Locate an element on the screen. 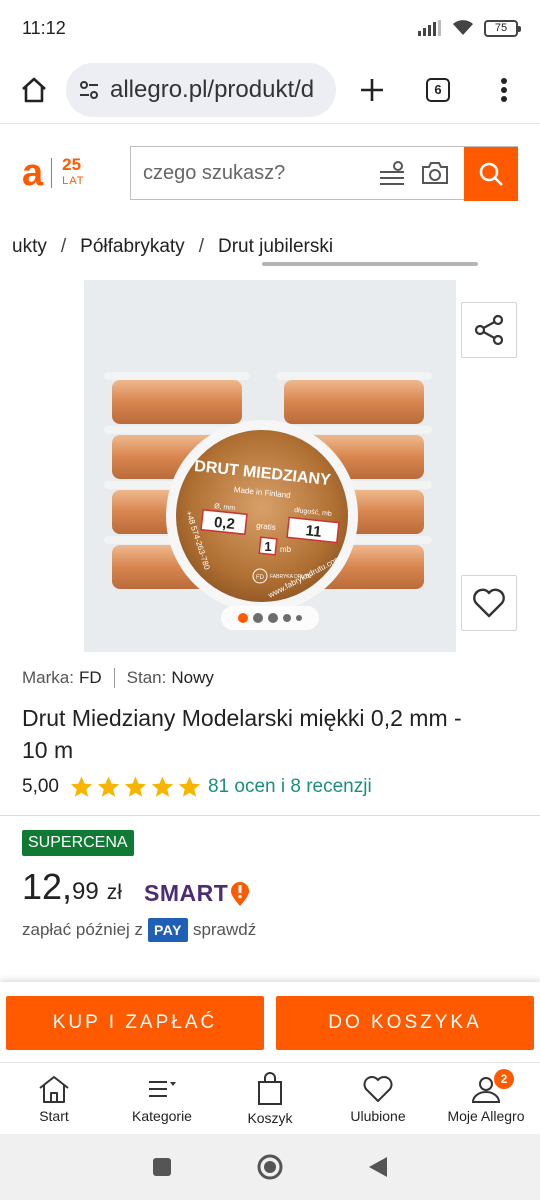 The width and height of the screenshot is (540, 1200). battery-indicator: 75 is located at coordinates (502, 28).